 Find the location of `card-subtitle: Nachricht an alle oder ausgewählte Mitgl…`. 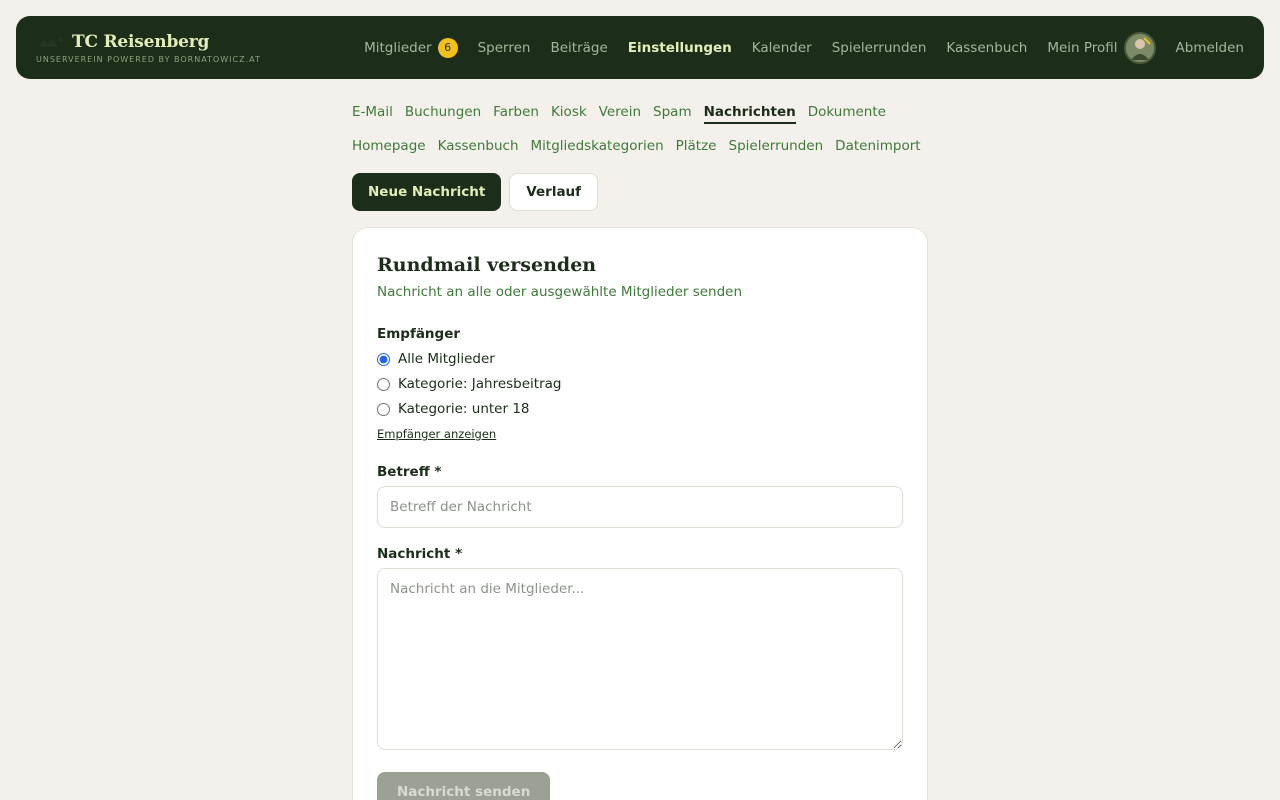

card-subtitle: Nachricht an alle oder ausgewählte Mitgl… is located at coordinates (560, 292).